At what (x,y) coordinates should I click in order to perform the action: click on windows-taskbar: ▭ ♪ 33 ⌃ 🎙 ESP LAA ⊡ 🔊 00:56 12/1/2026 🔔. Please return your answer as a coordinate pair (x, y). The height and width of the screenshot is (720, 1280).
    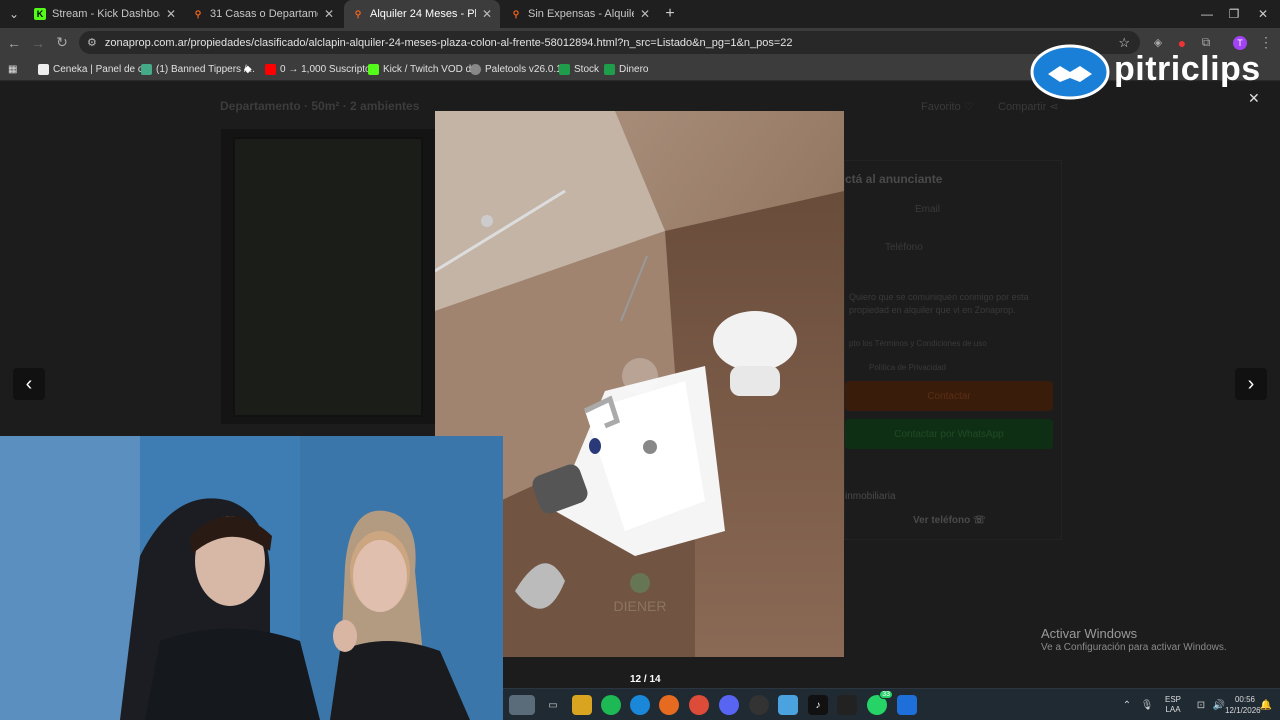
    Looking at the image, I should click on (891, 704).